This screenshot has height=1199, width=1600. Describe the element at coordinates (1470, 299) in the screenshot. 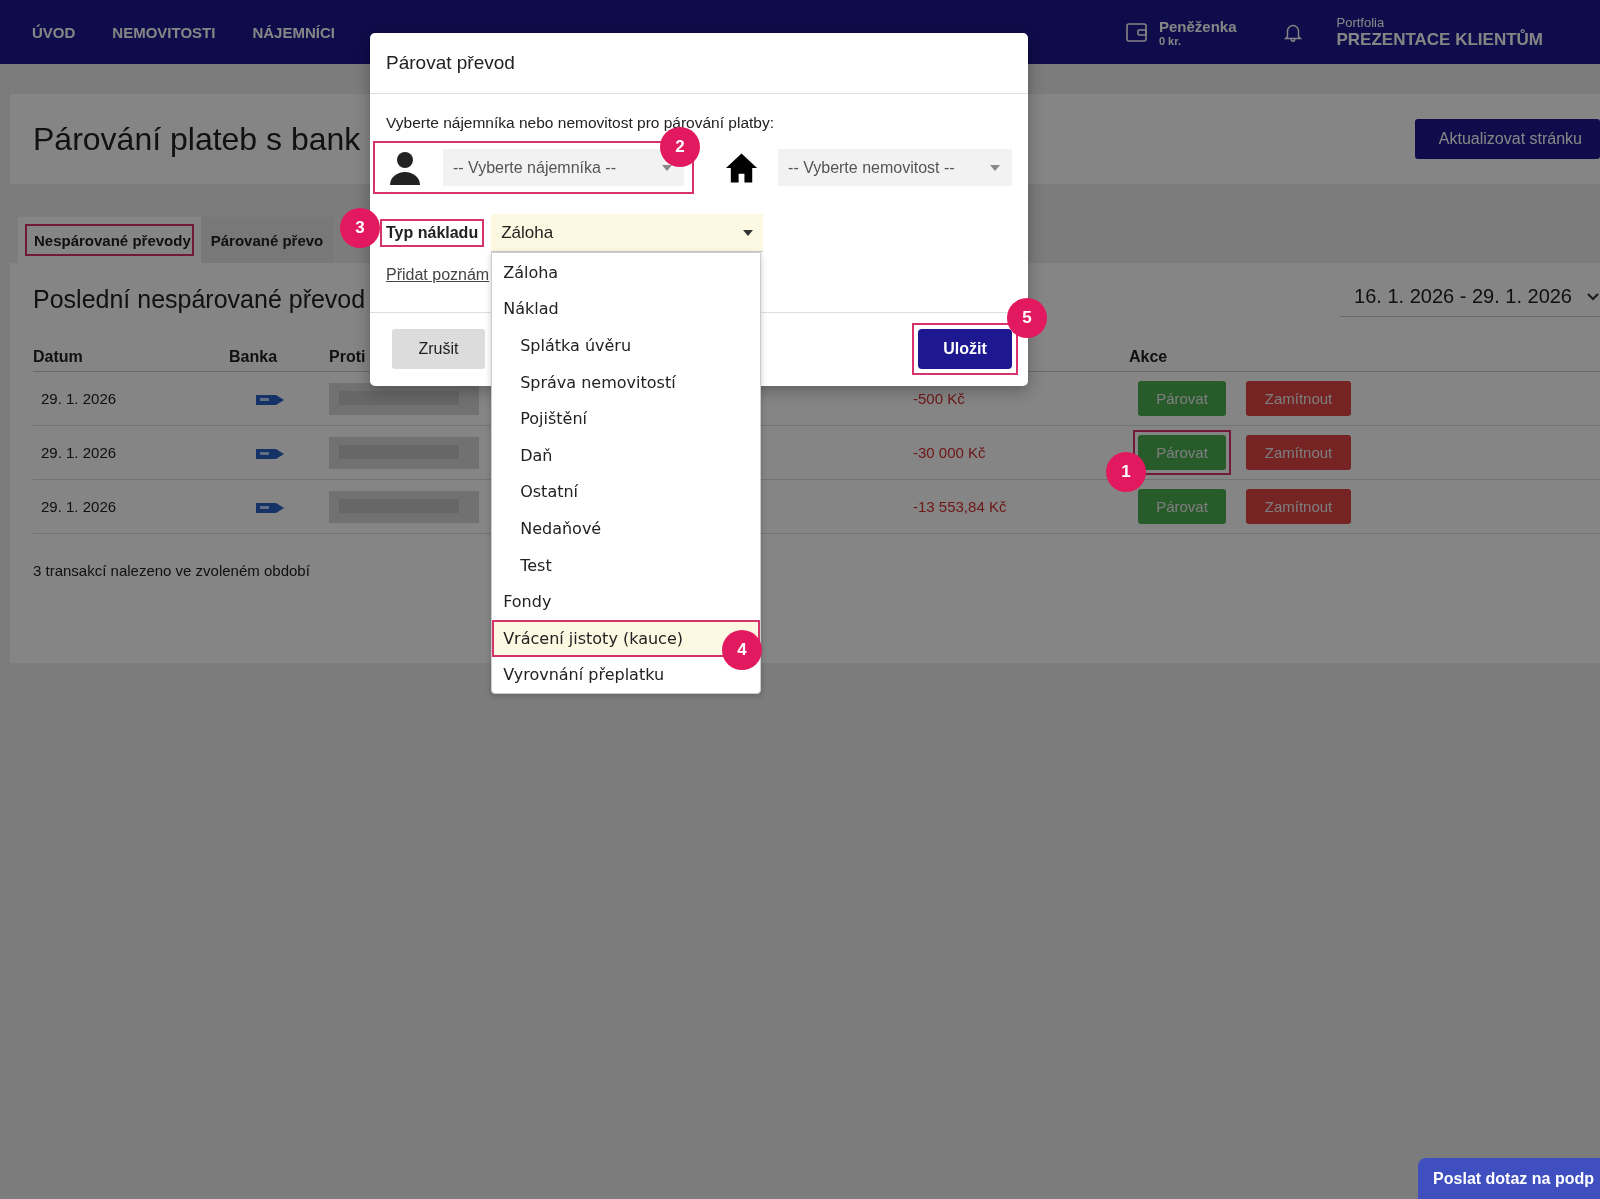

I see `date-range-picker: 16. 1. 2026 - 29. 1. 2026` at that location.